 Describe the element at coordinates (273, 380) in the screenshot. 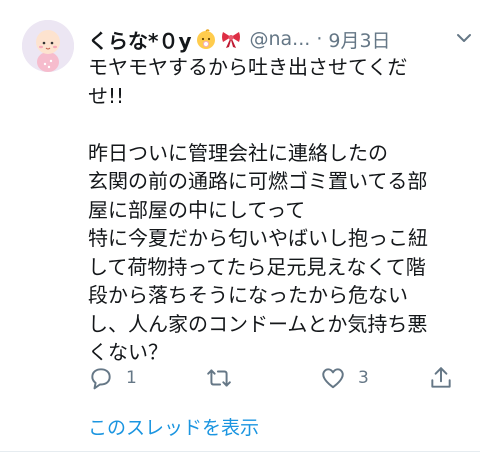

I see `tweet-actions: 1 3` at that location.